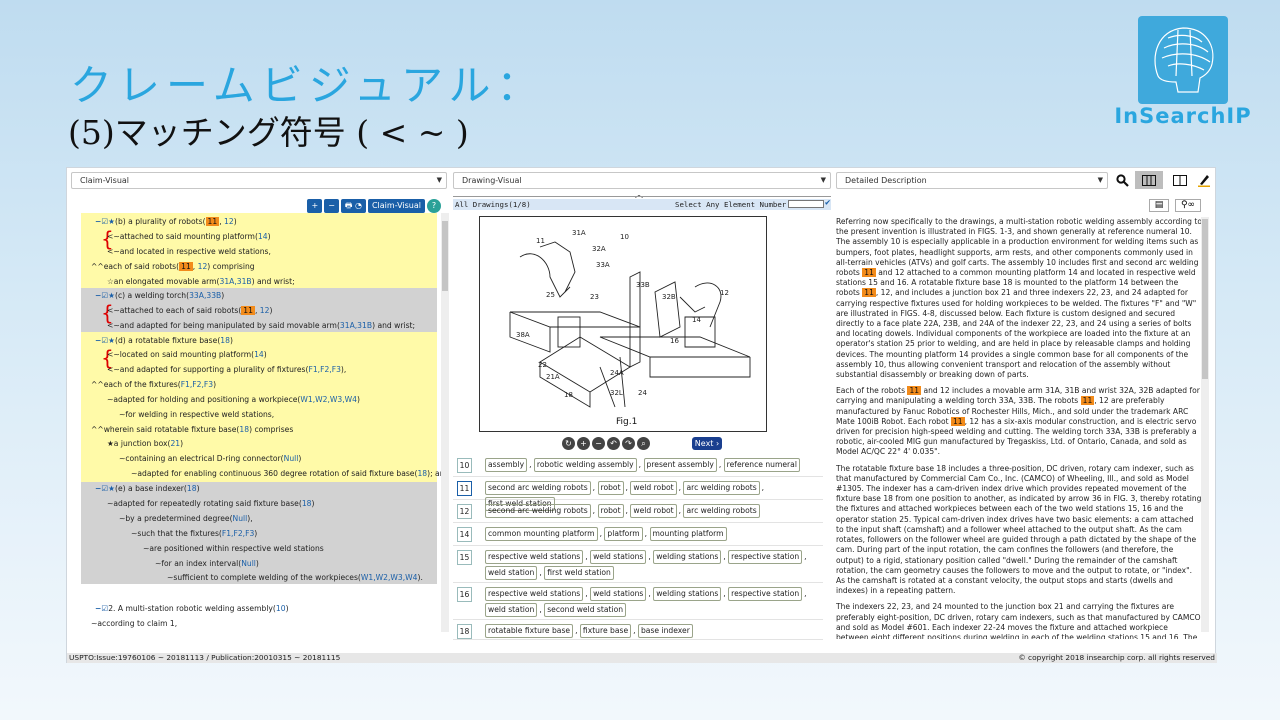 The height and width of the screenshot is (720, 1280). What do you see at coordinates (464, 631) in the screenshot?
I see `element-number: 18` at bounding box center [464, 631].